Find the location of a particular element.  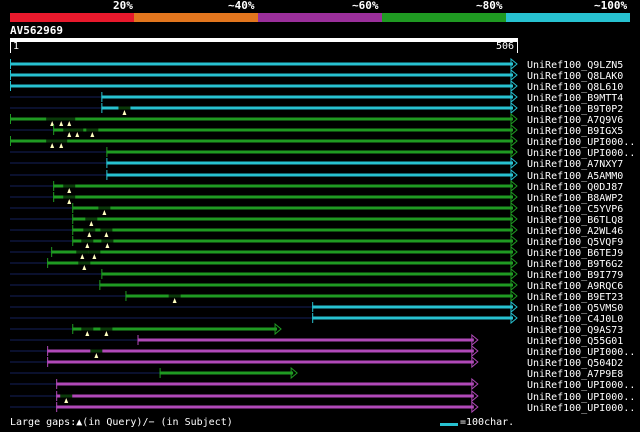

hit-label: UniRef100_A9RQC6 is located at coordinates (575, 286).